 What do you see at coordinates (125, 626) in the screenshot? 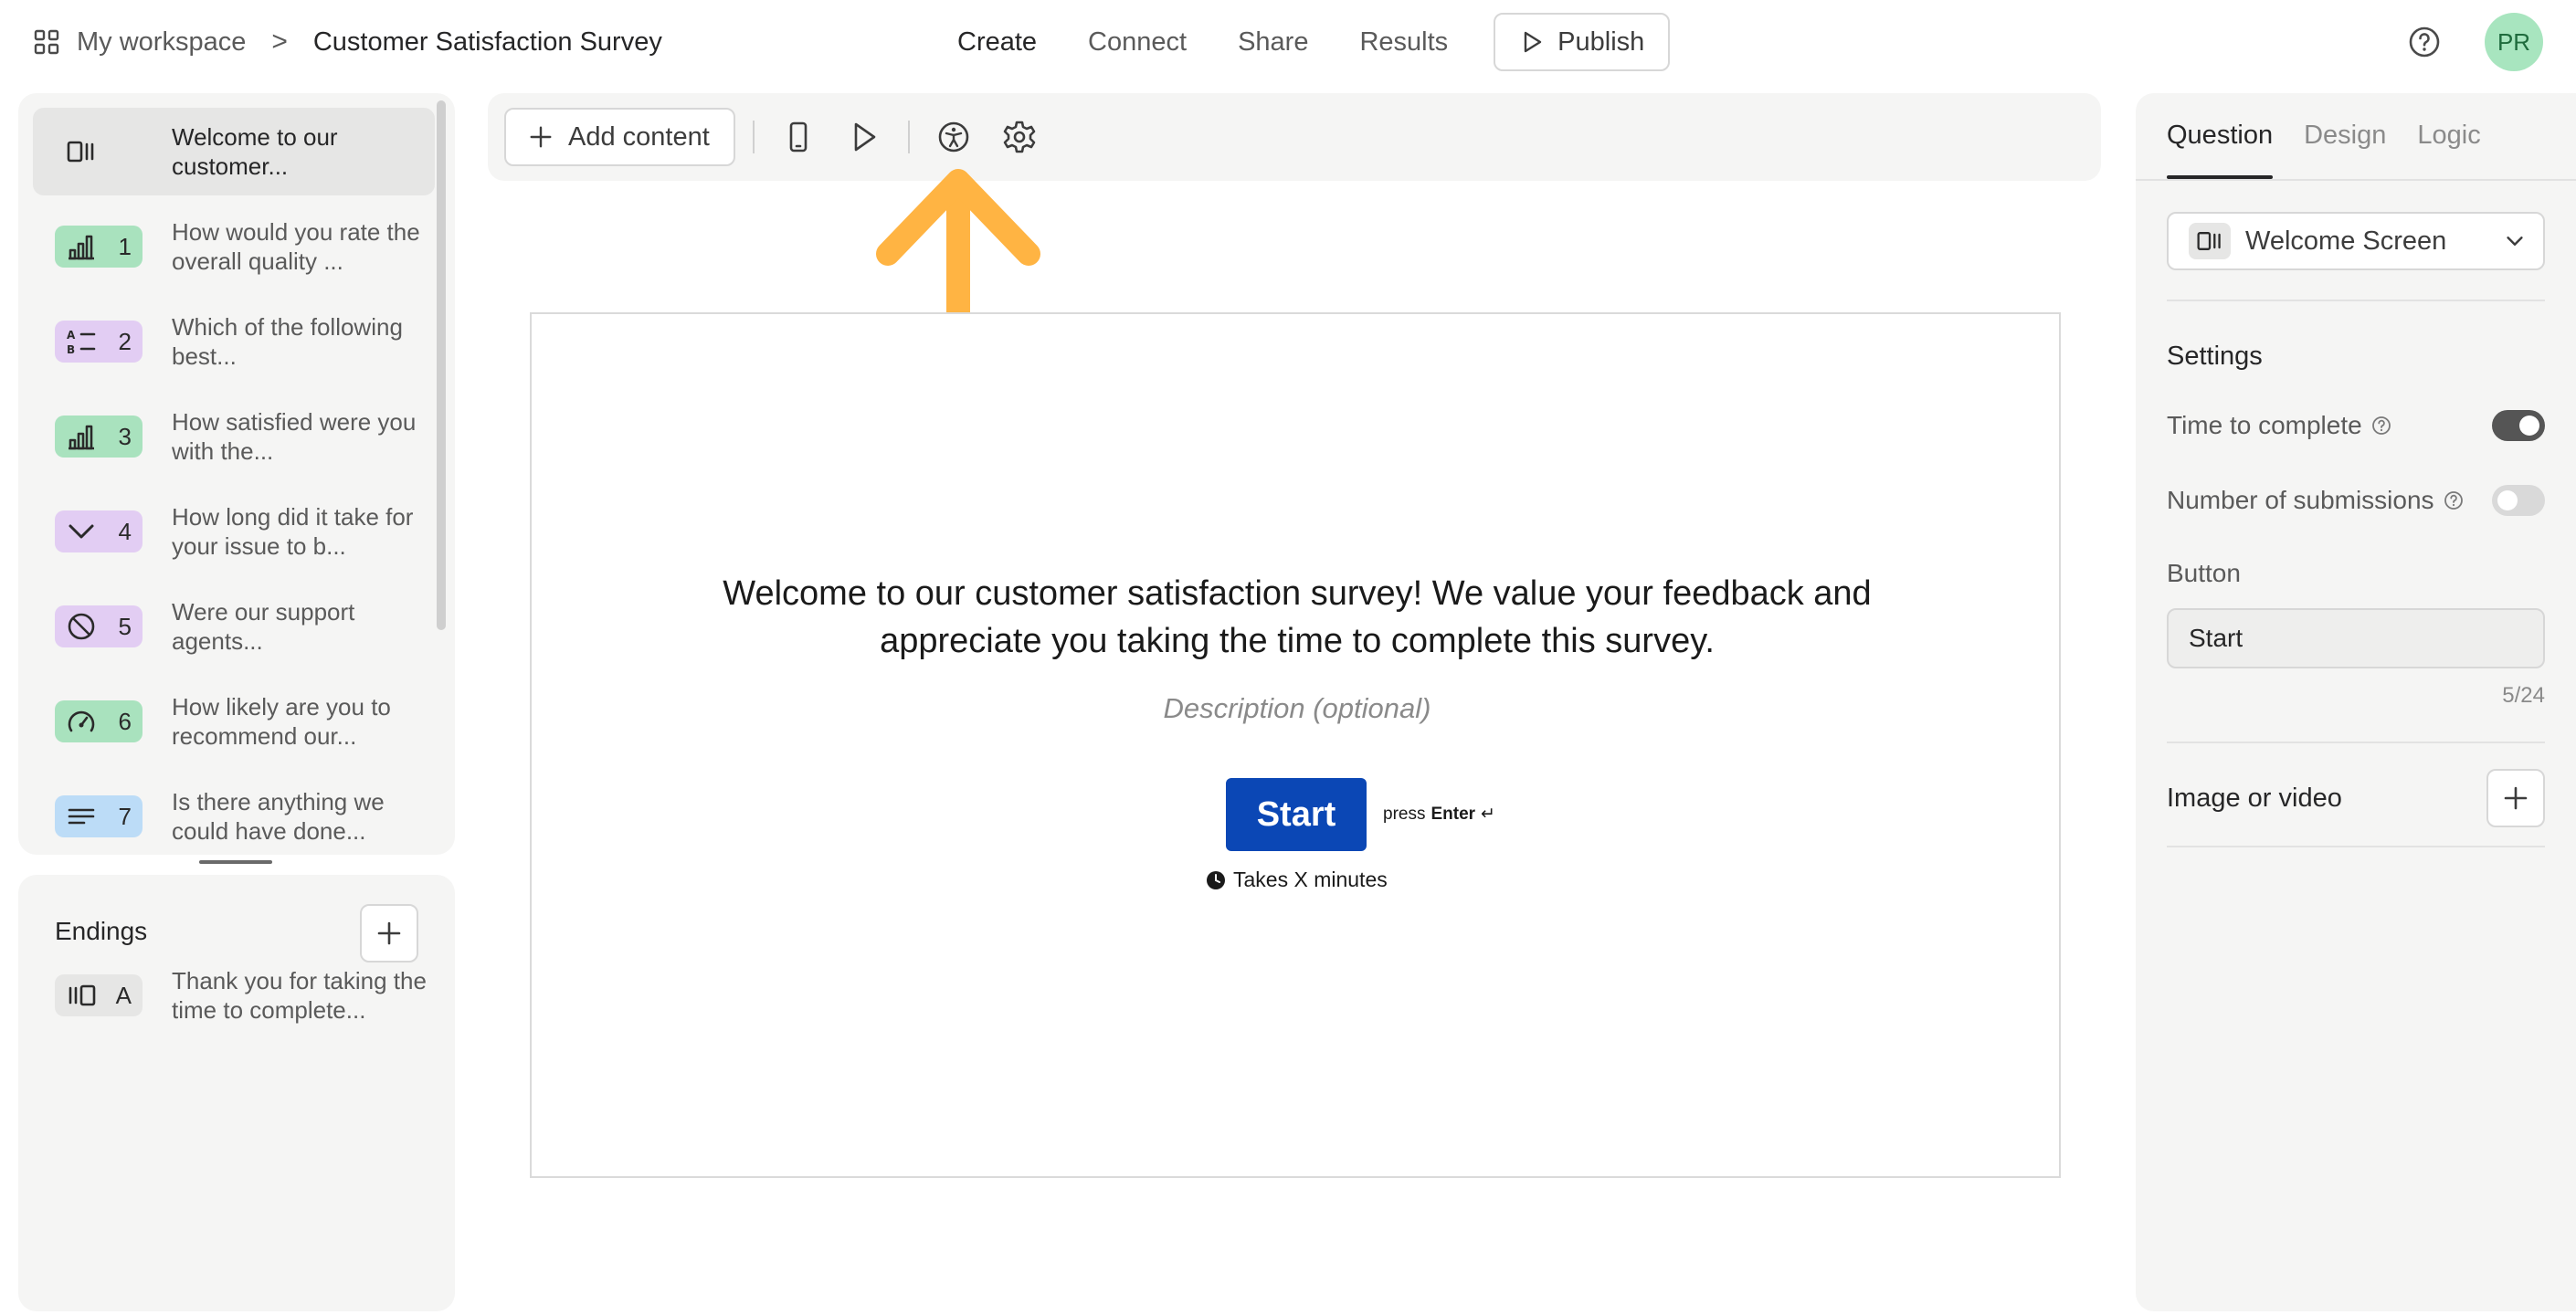
I see `question-number: 5` at bounding box center [125, 626].